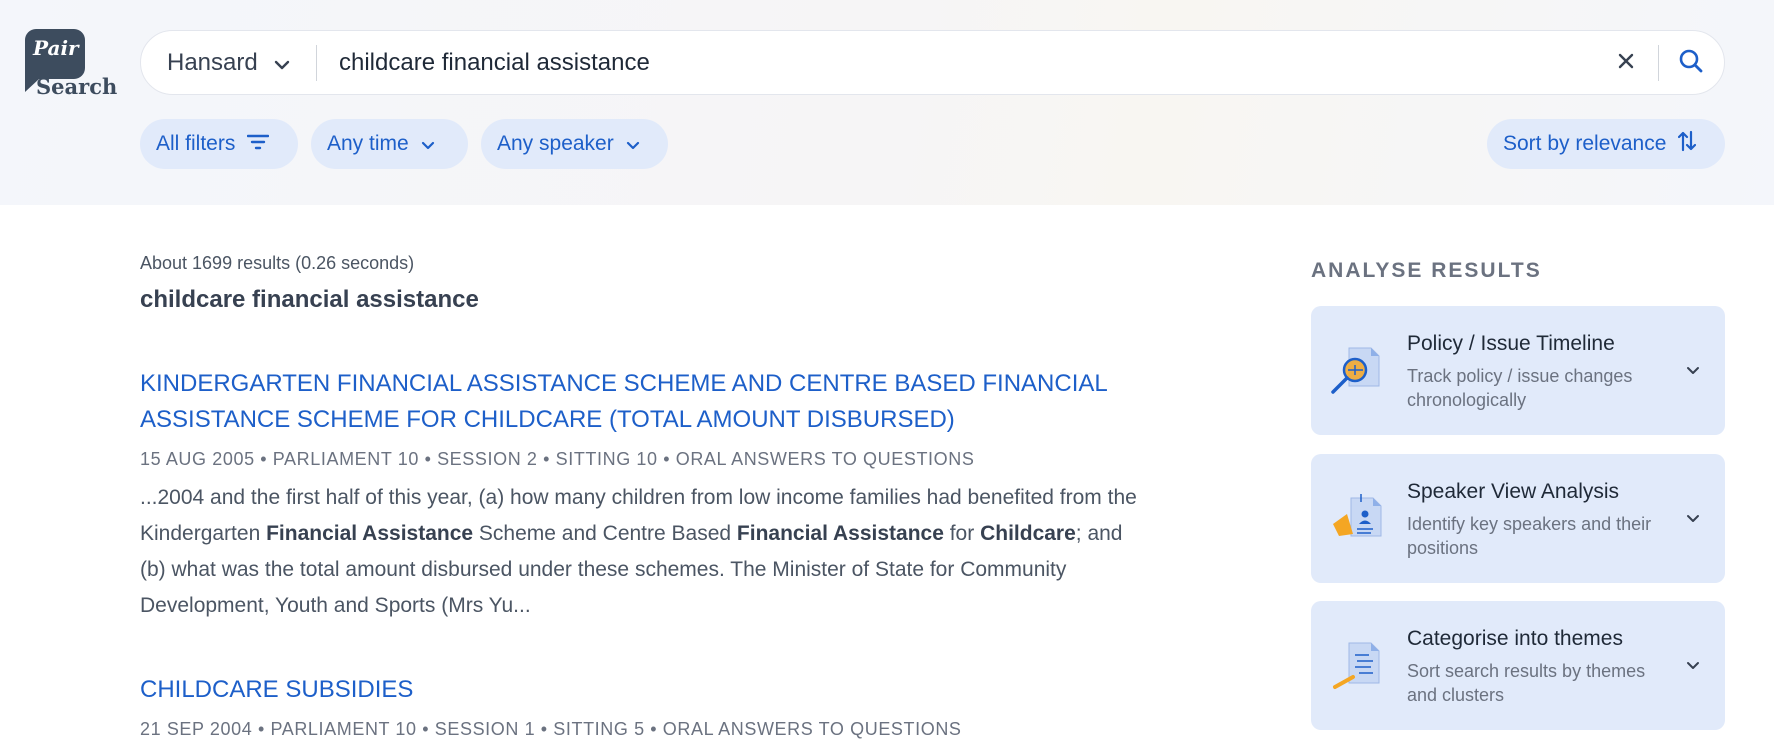 The height and width of the screenshot is (750, 1774). I want to click on snippet-highlight: Childcare, so click(1028, 533).